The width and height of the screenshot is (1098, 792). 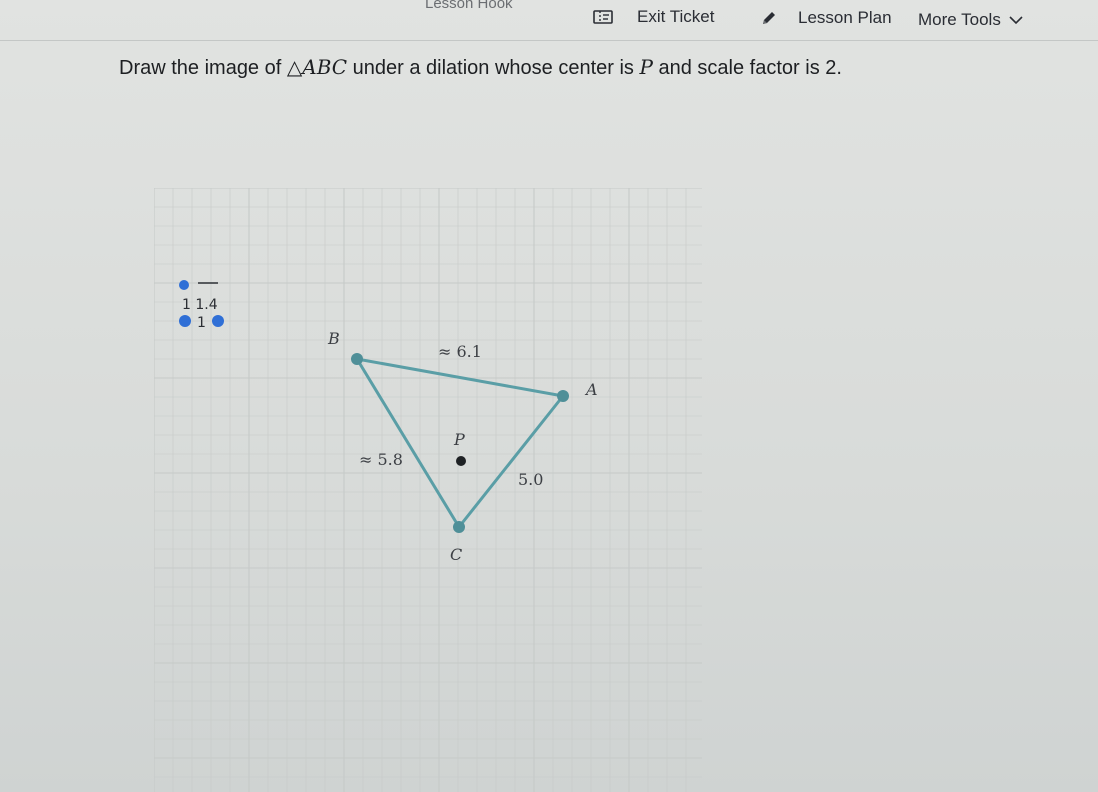 What do you see at coordinates (459, 527) in the screenshot?
I see `vertex-c` at bounding box center [459, 527].